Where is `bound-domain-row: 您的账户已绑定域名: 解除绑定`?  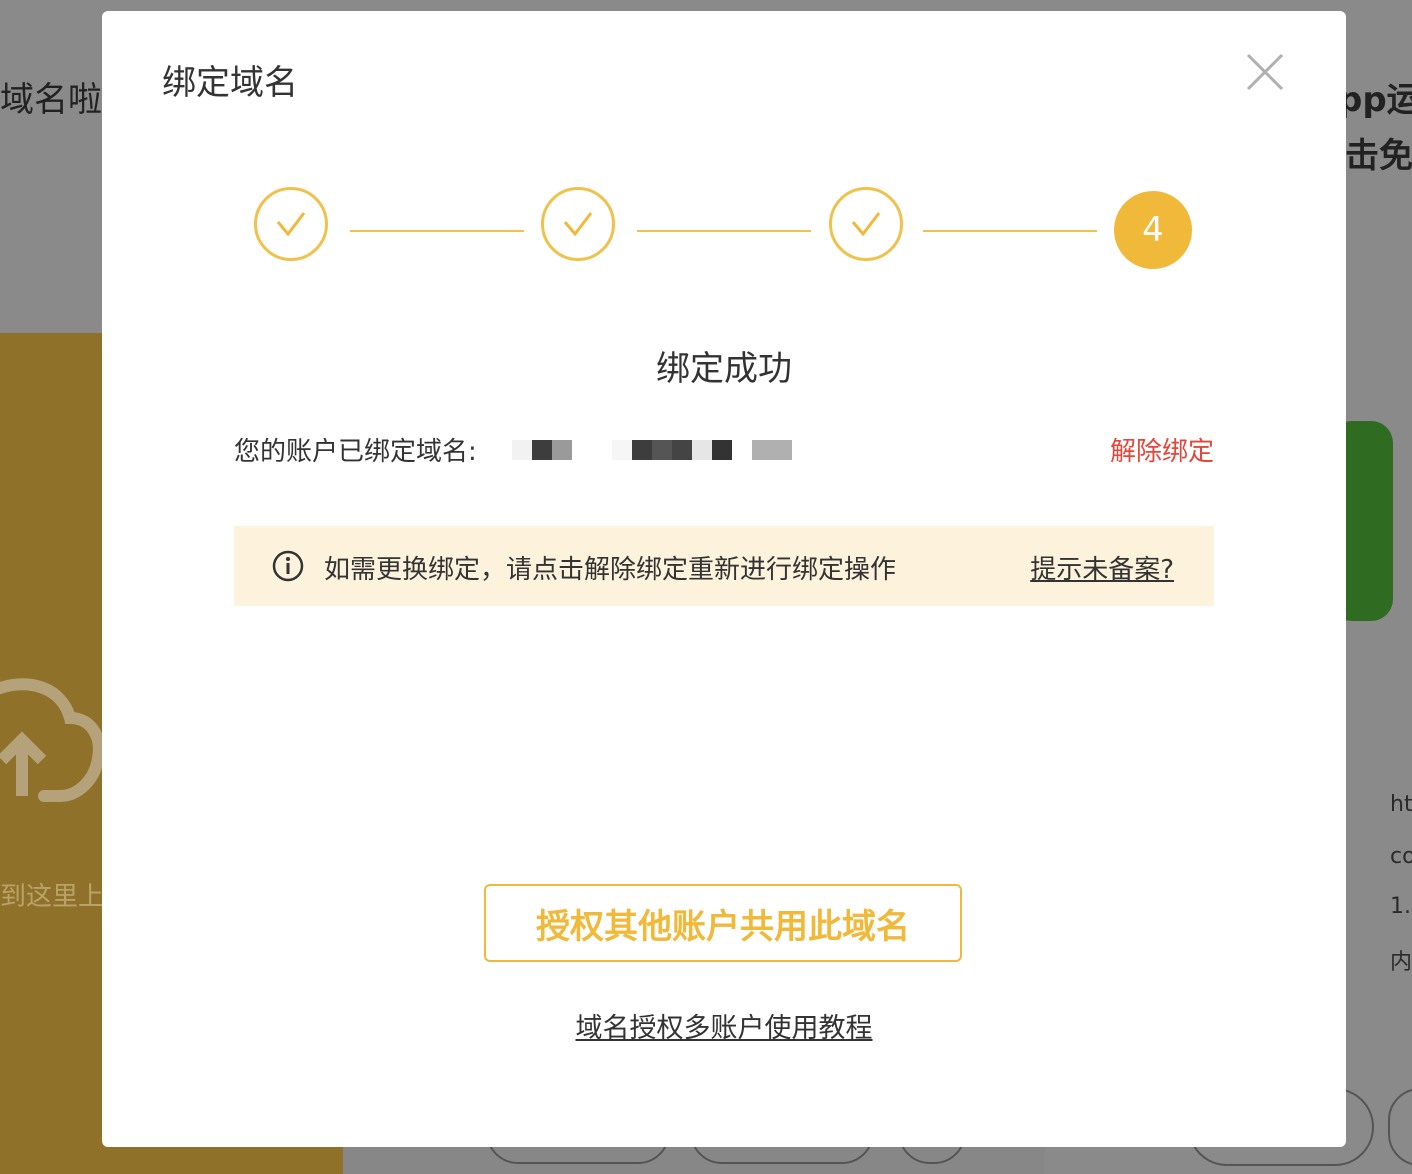
bound-domain-row: 您的账户已绑定域名: 解除绑定 is located at coordinates (724, 449).